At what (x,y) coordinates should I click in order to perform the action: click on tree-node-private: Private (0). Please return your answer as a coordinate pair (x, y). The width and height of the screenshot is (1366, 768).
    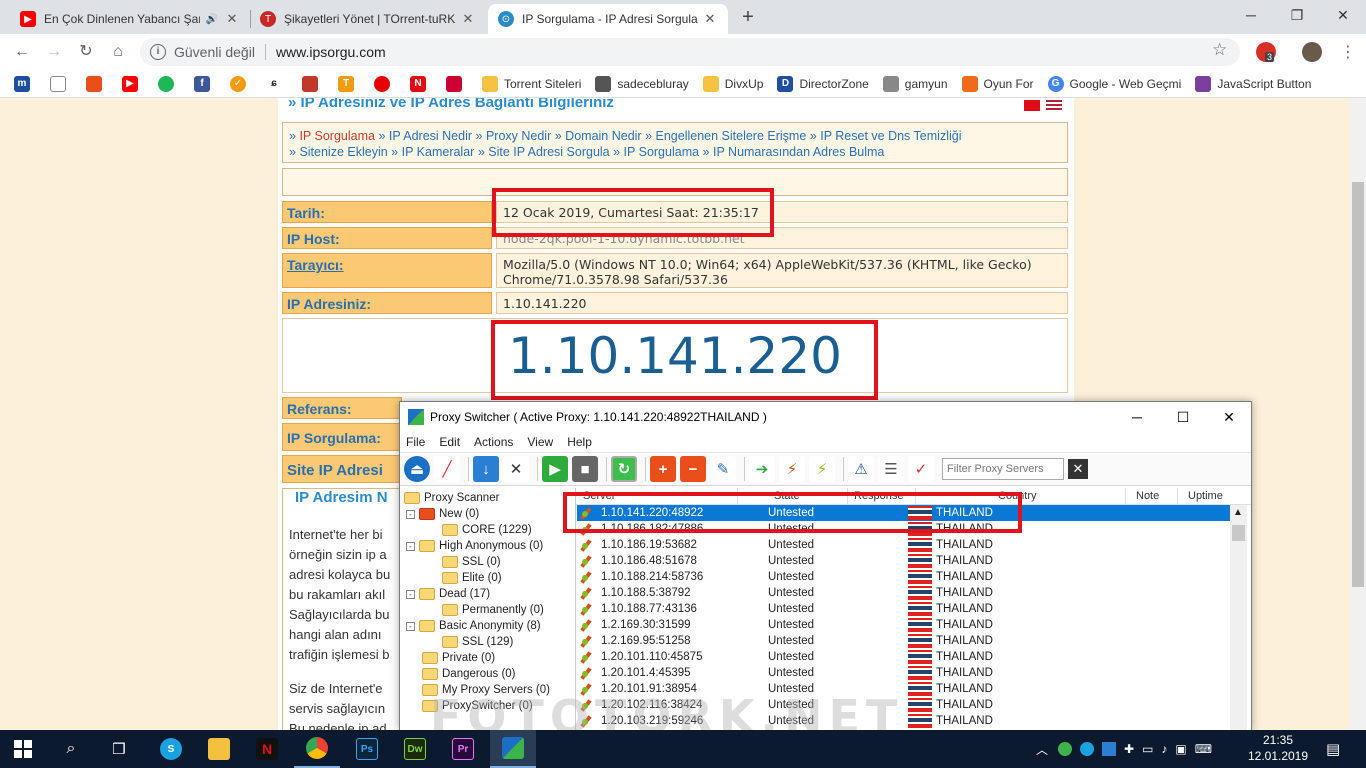
    Looking at the image, I should click on (458, 658).